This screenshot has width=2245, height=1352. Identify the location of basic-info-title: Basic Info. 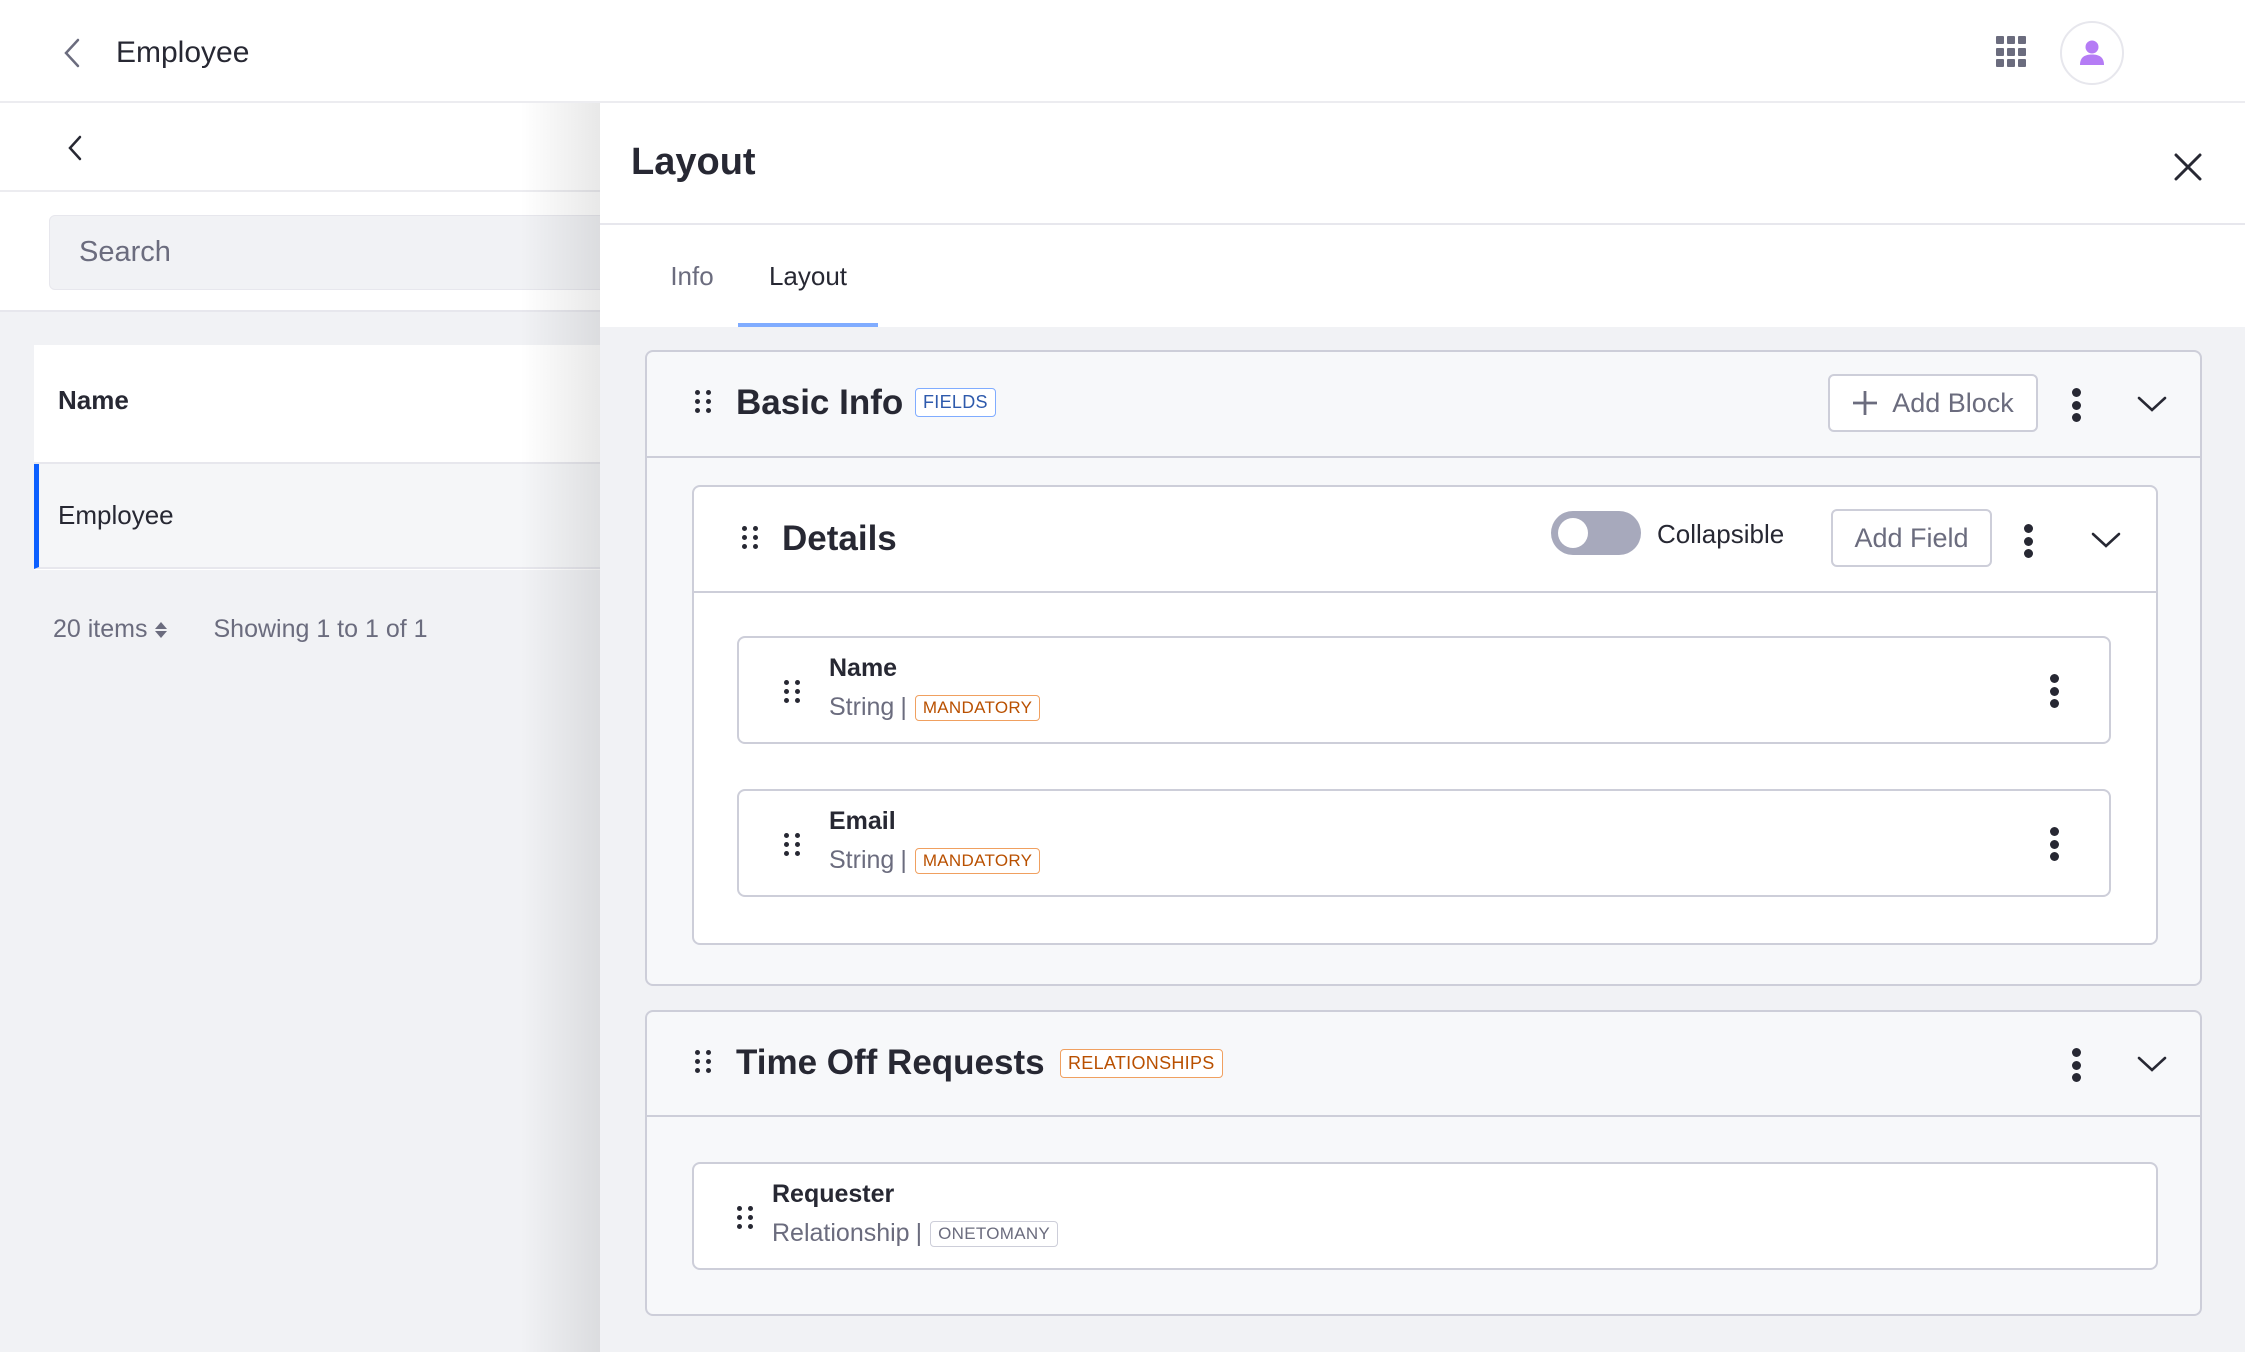
(820, 402).